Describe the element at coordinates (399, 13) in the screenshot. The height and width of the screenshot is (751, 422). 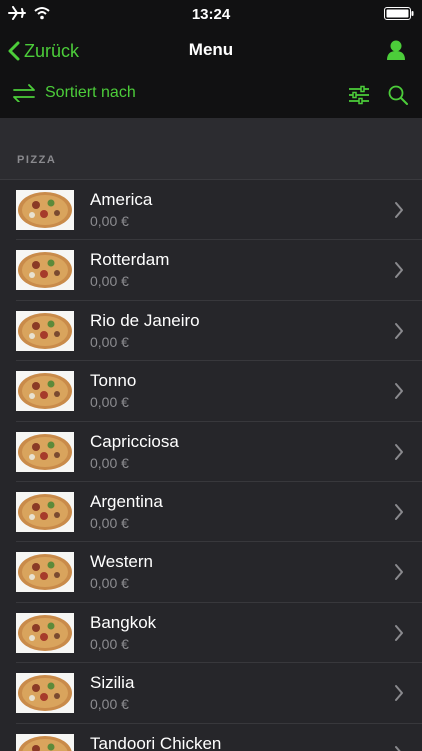
I see `battery-icon` at that location.